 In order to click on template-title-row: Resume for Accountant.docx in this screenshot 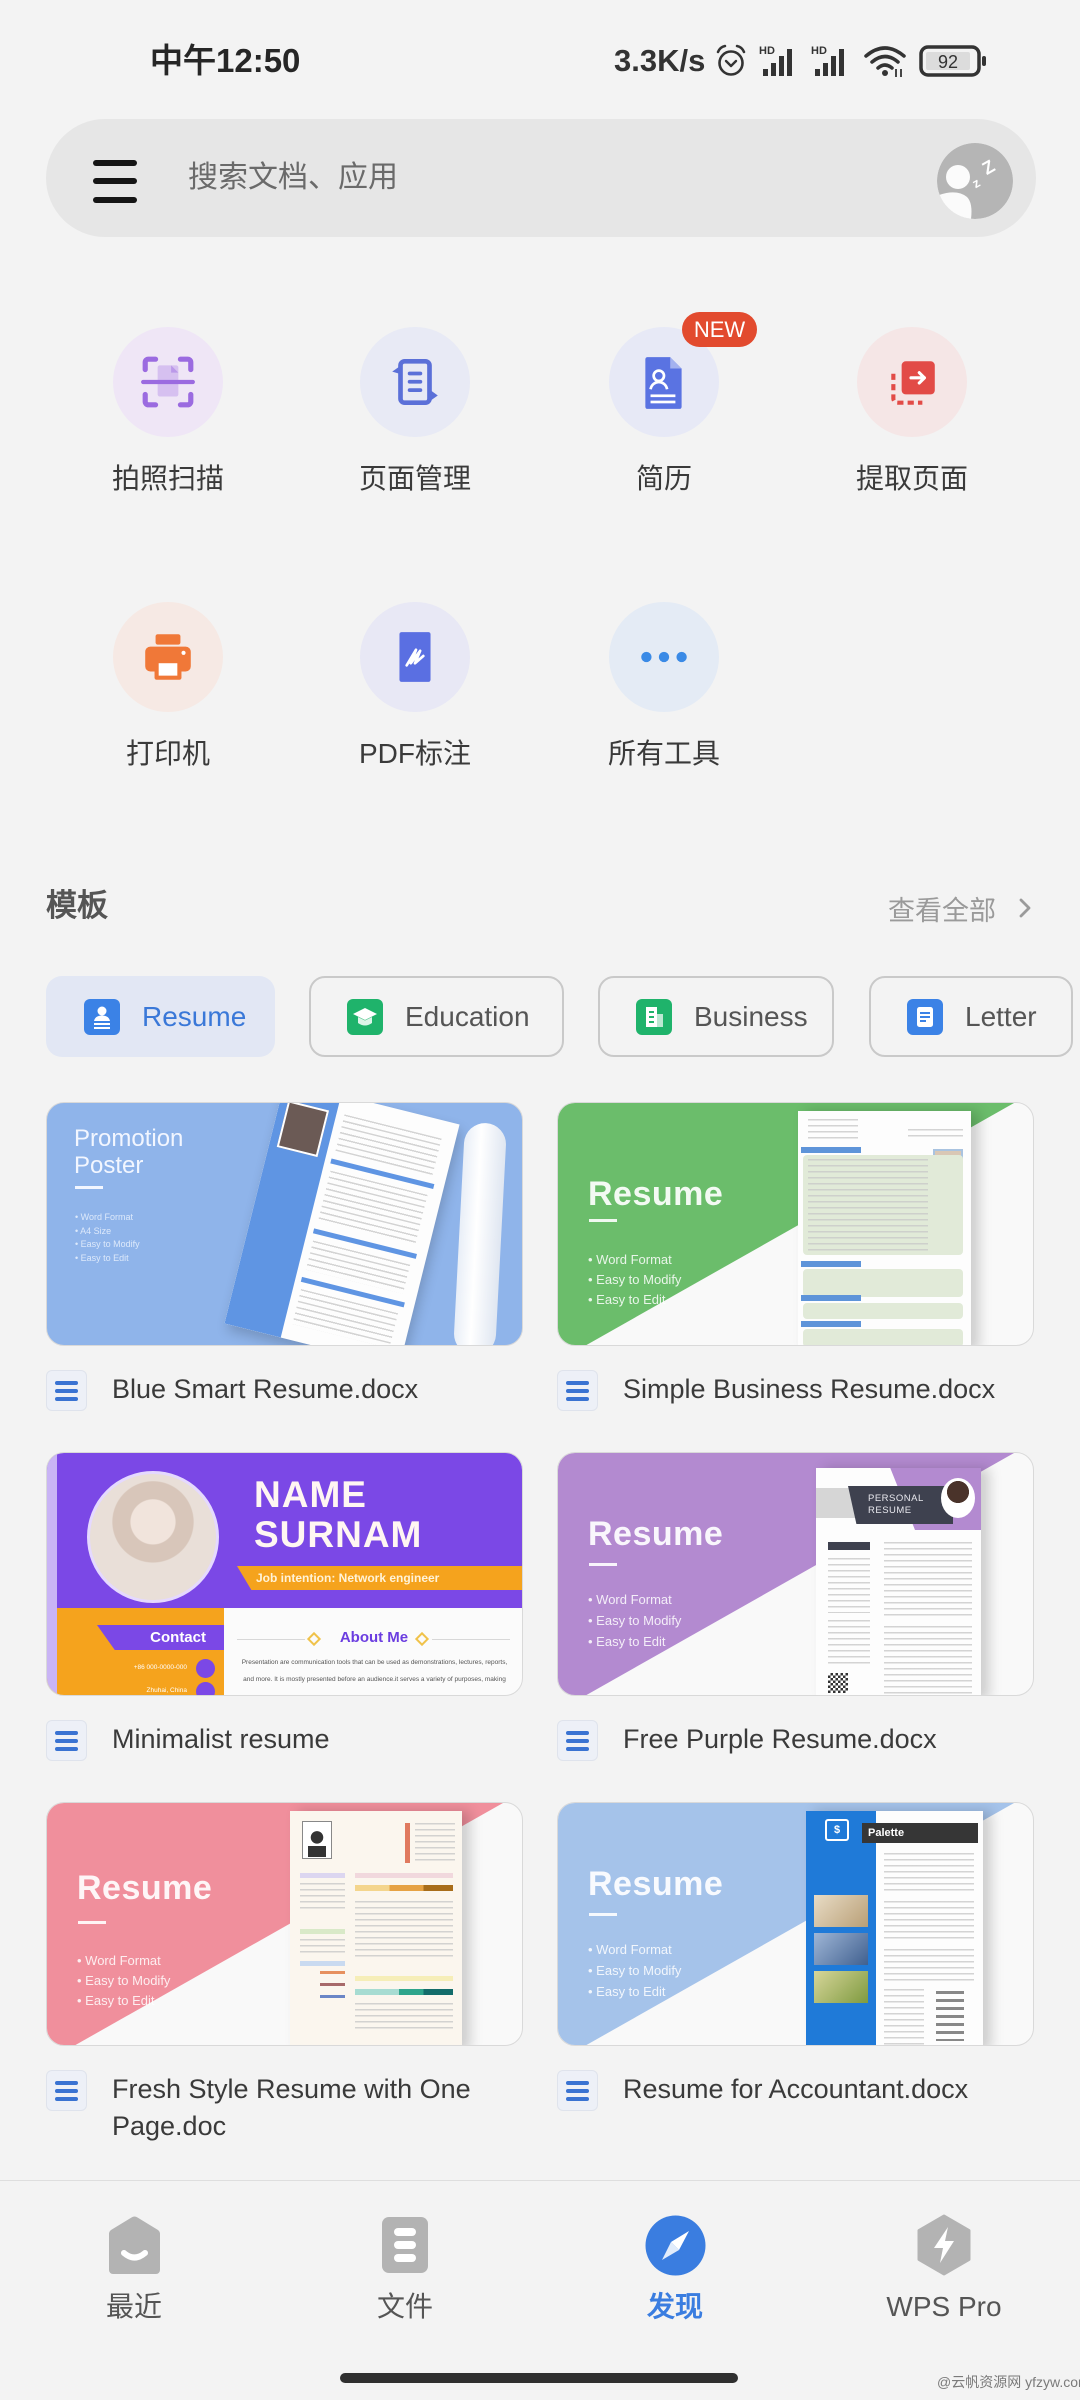, I will do `click(795, 2090)`.